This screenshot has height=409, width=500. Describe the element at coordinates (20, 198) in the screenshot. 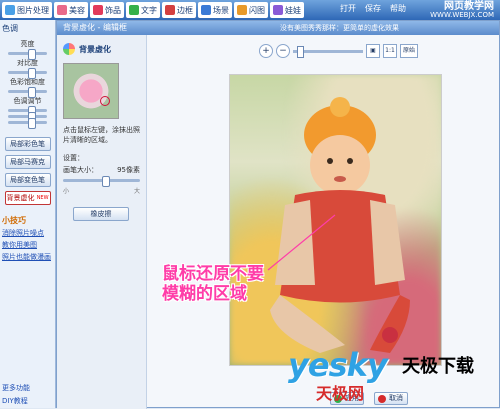

I see `background-blur-label: 背景虚化` at that location.